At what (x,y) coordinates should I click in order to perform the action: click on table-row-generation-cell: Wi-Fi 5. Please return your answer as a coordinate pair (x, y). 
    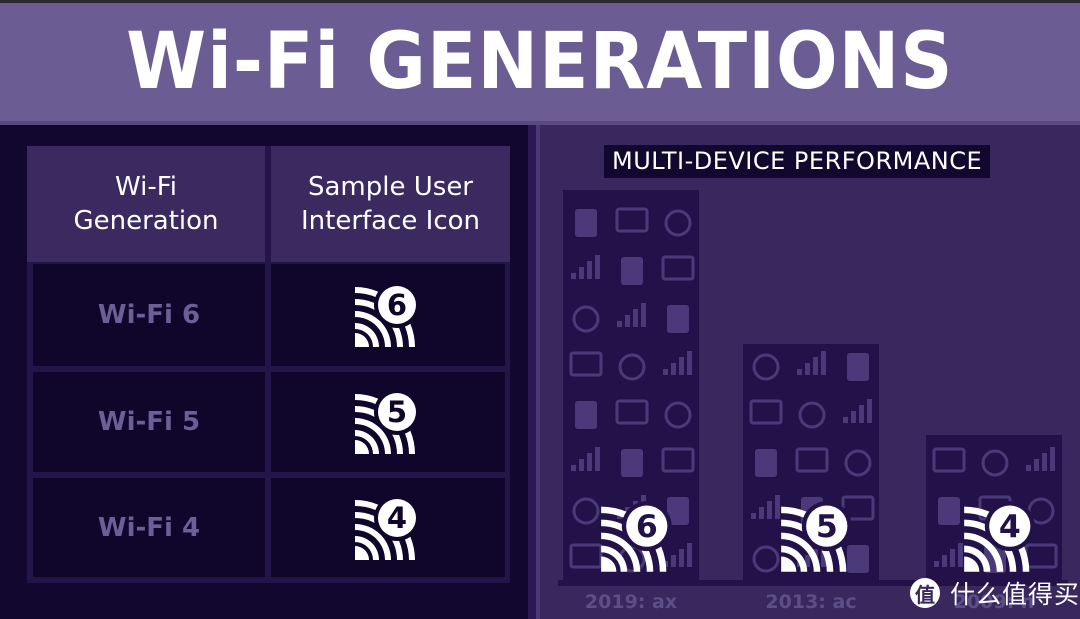
    Looking at the image, I should click on (149, 422).